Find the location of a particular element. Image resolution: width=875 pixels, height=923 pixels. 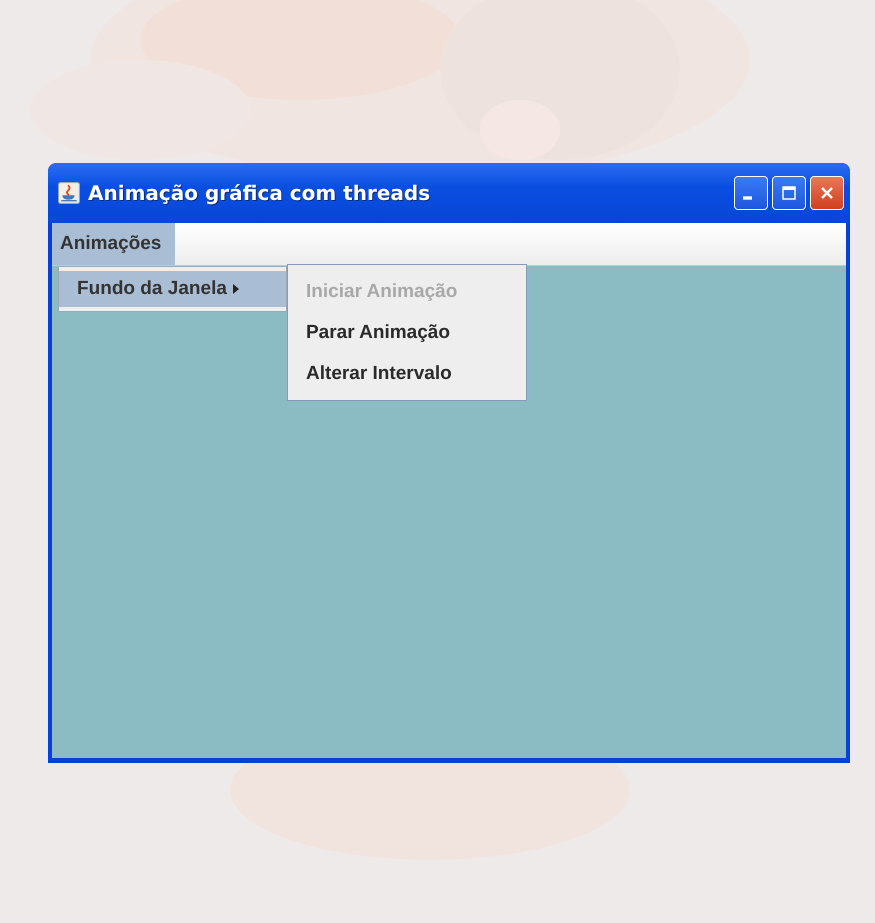

minimize-icon is located at coordinates (747, 198).